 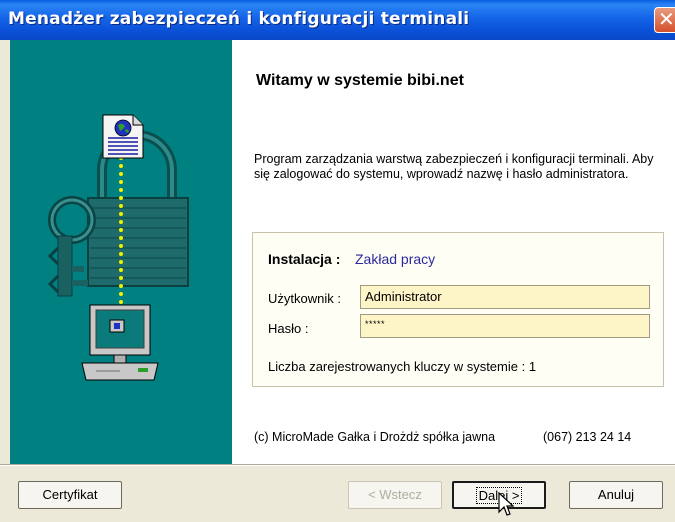 I want to click on certificate-button-label: Certyfikat, so click(x=70, y=494).